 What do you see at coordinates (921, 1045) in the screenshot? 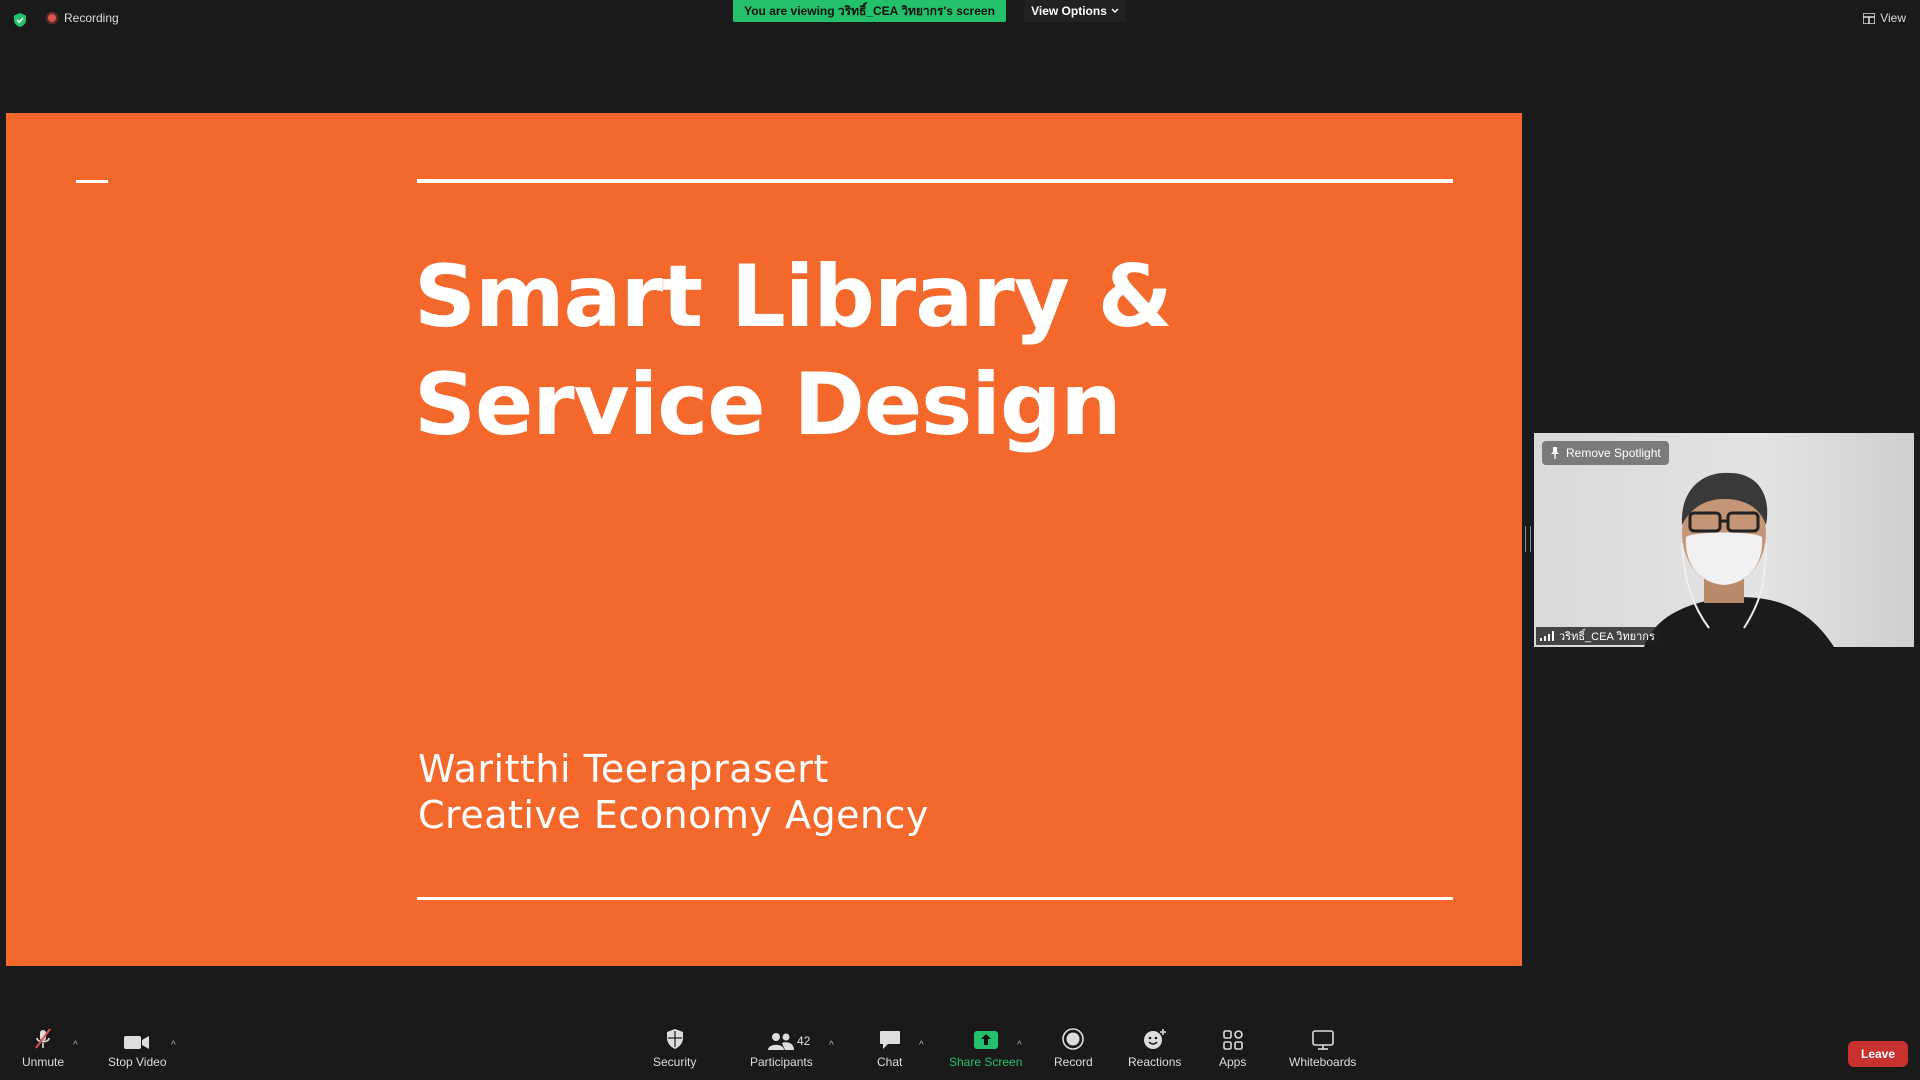
I see `chat-options-caret: ^` at bounding box center [921, 1045].